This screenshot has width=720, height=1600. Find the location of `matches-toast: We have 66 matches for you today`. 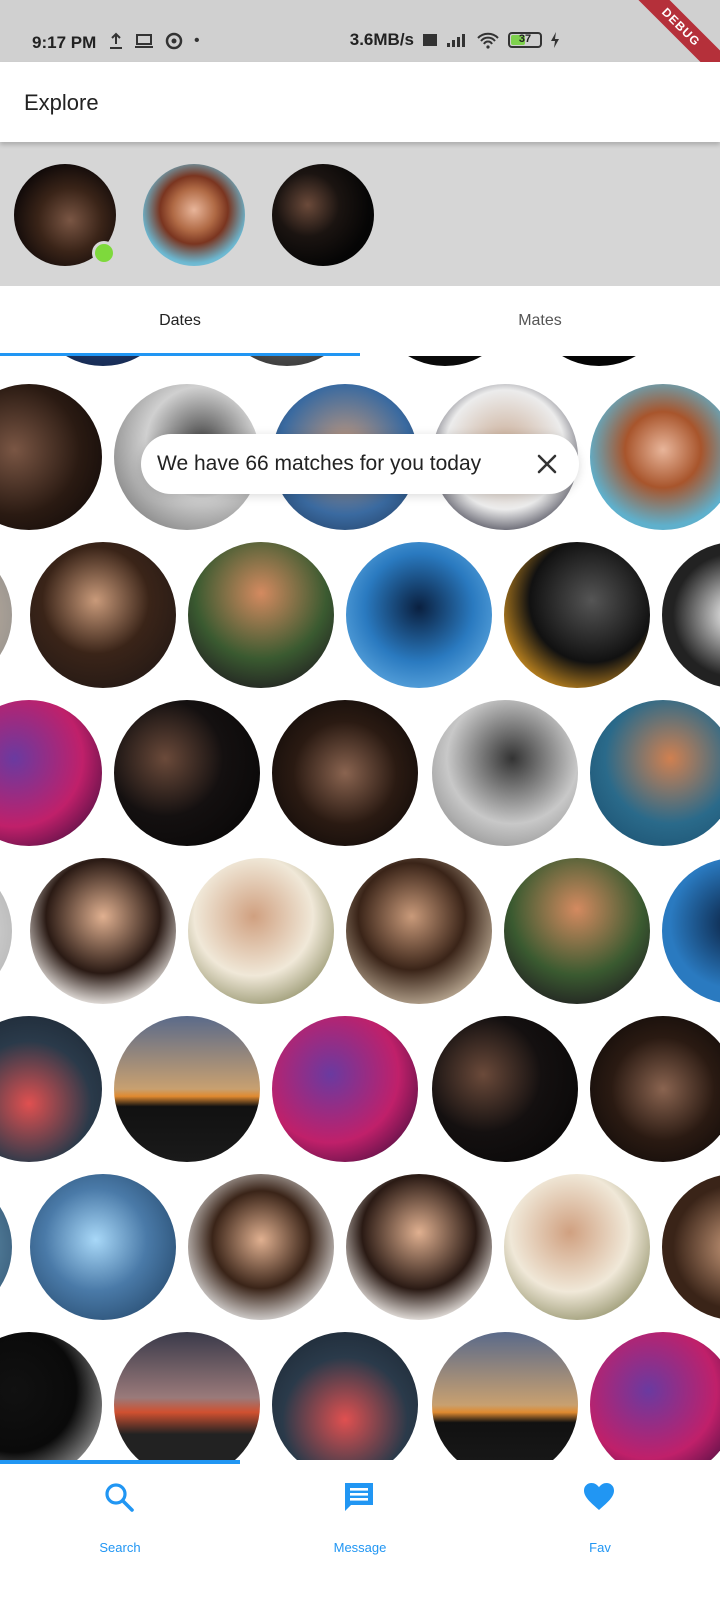

matches-toast: We have 66 matches for you today is located at coordinates (360, 464).